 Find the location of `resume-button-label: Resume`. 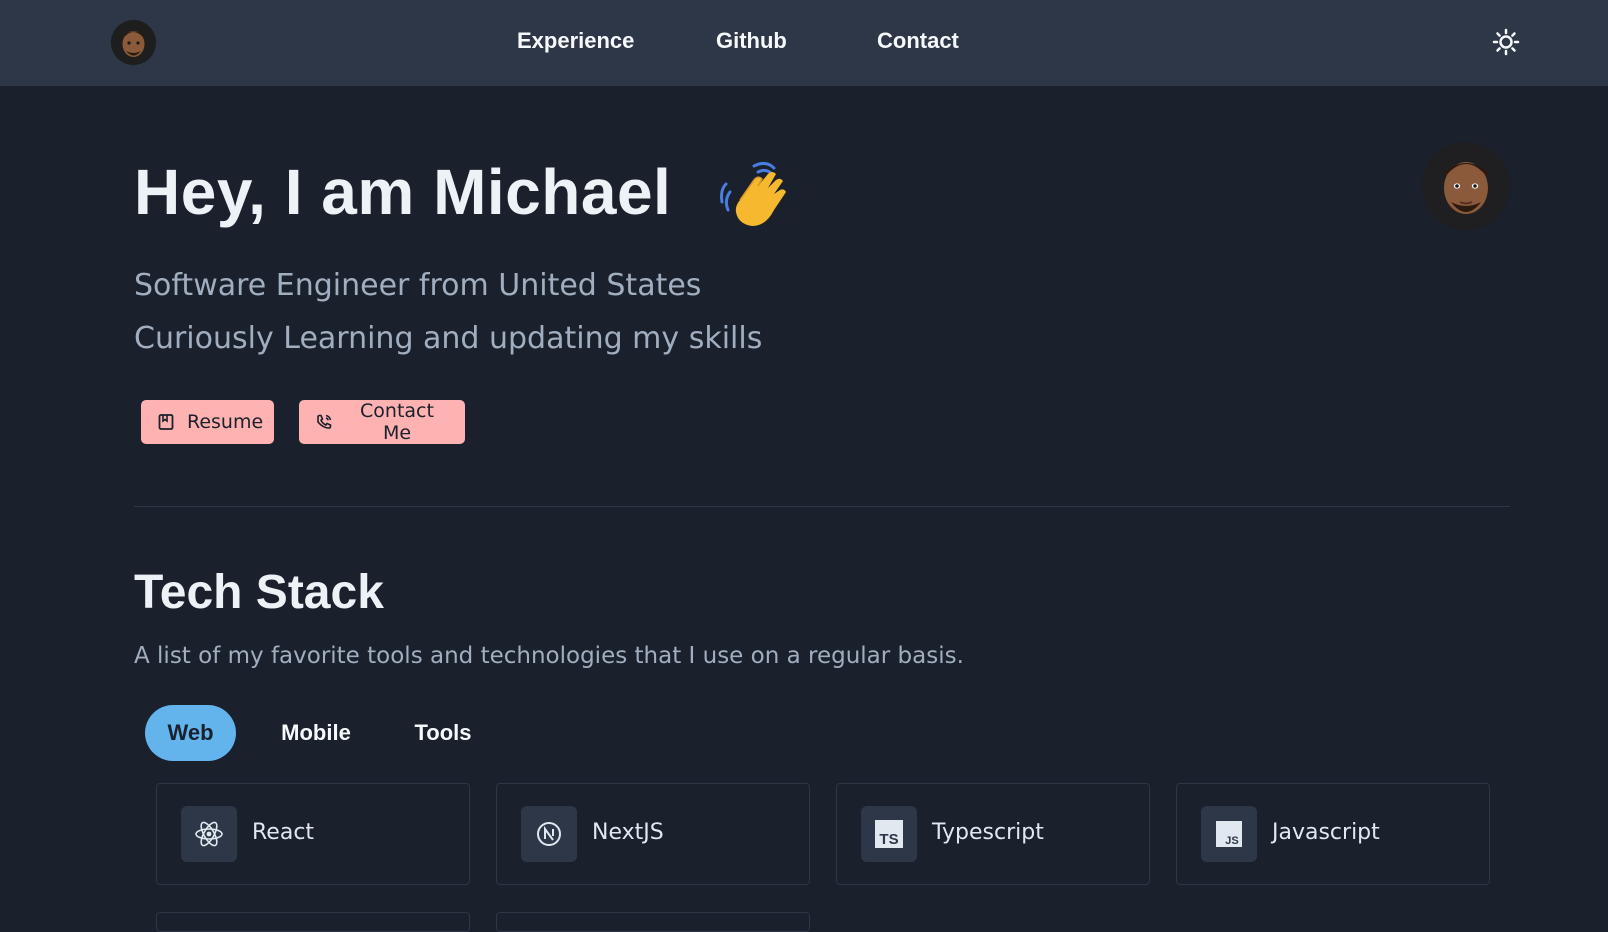

resume-button-label: Resume is located at coordinates (225, 422).